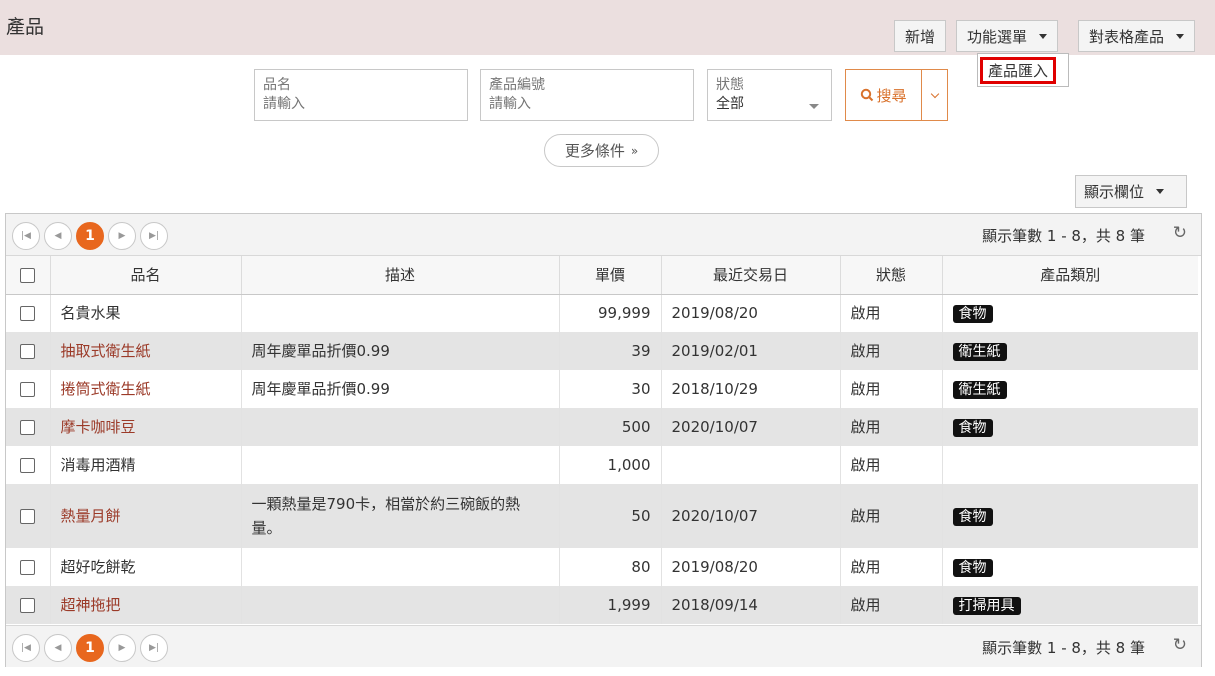  I want to click on code-search-field: 產品編號, so click(587, 95).